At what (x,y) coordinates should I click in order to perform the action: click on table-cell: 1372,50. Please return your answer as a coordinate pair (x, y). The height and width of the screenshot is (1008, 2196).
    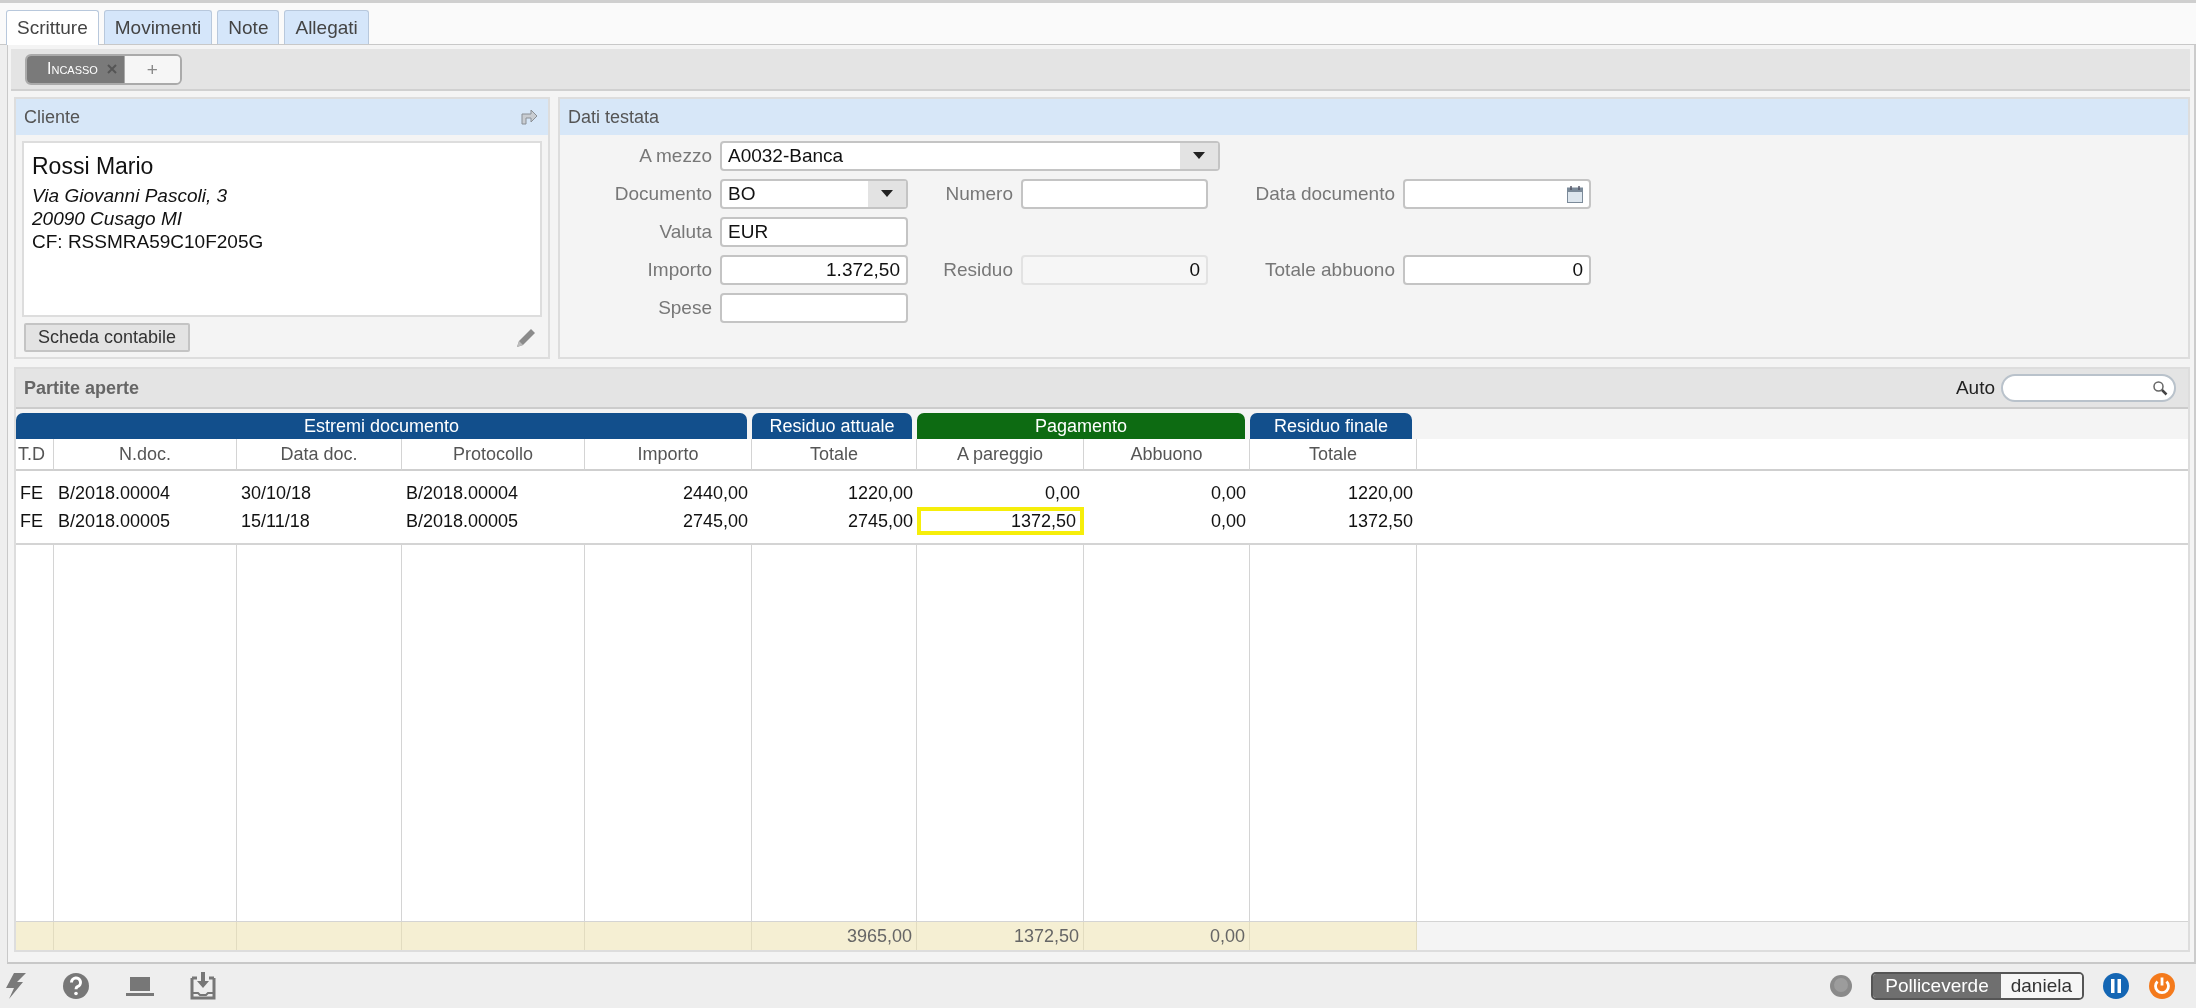
    Looking at the image, I should click on (1000, 521).